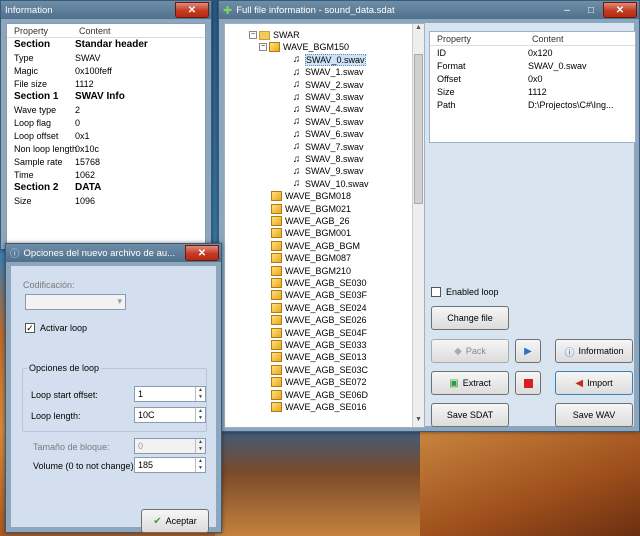 This screenshot has height=536, width=640. I want to click on tree-item-wave: WAVE_BGM210, so click(311, 271).